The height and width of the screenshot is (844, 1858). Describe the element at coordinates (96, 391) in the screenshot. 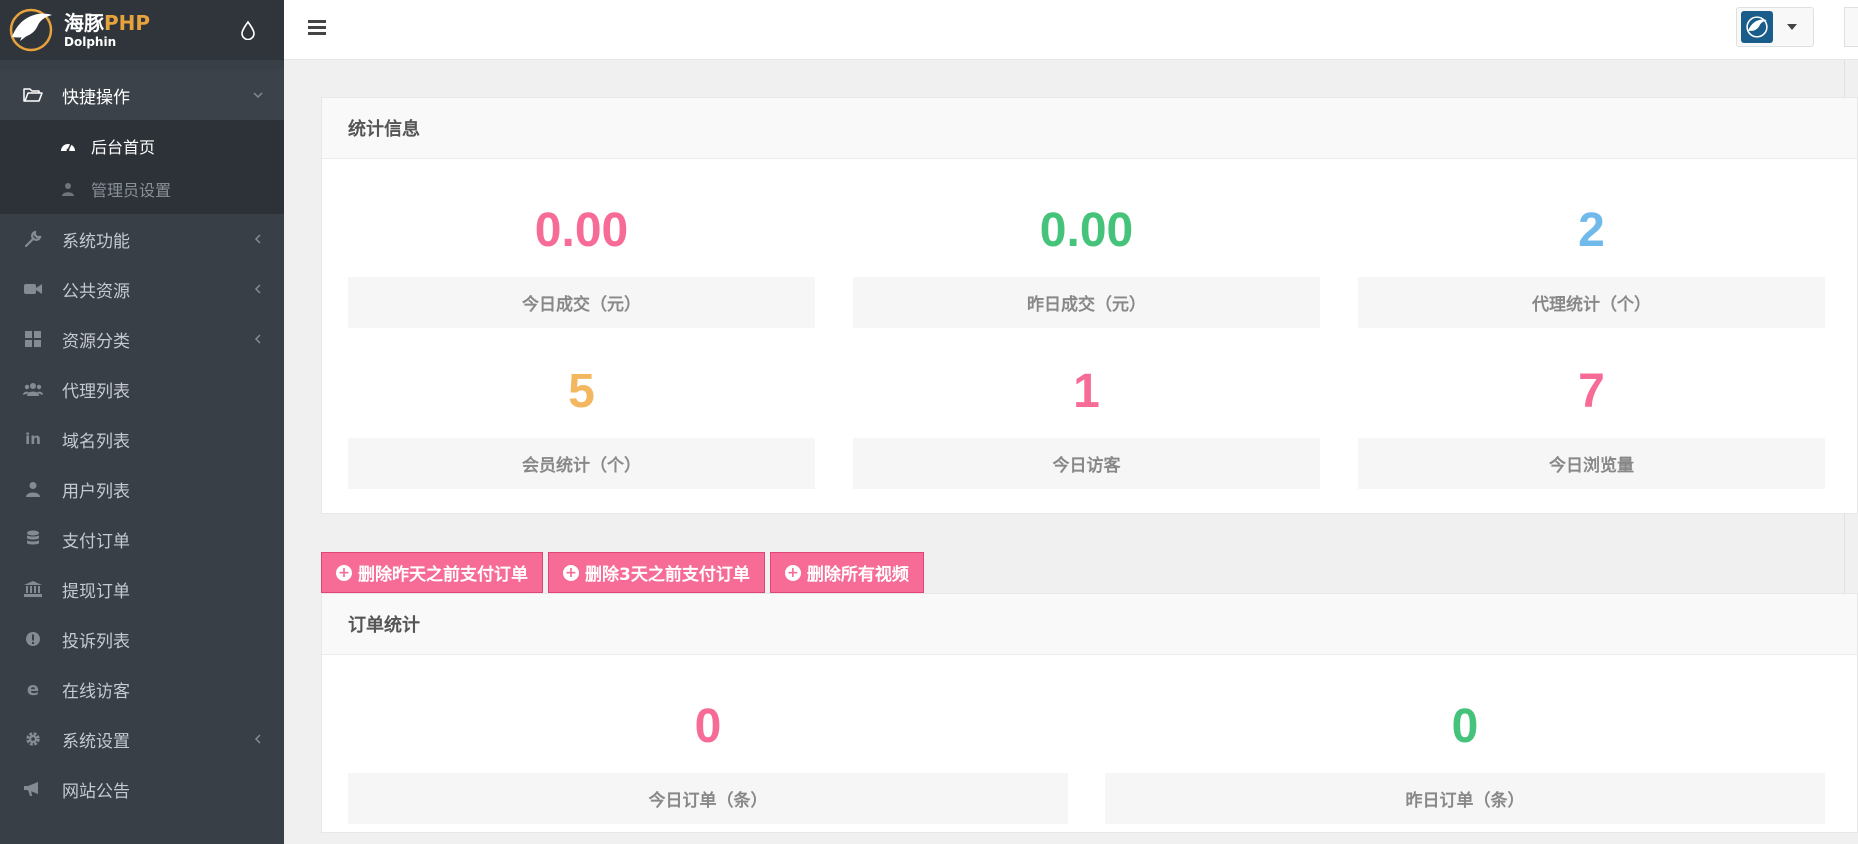

I see `sidebar-item-label: 代理列表` at that location.